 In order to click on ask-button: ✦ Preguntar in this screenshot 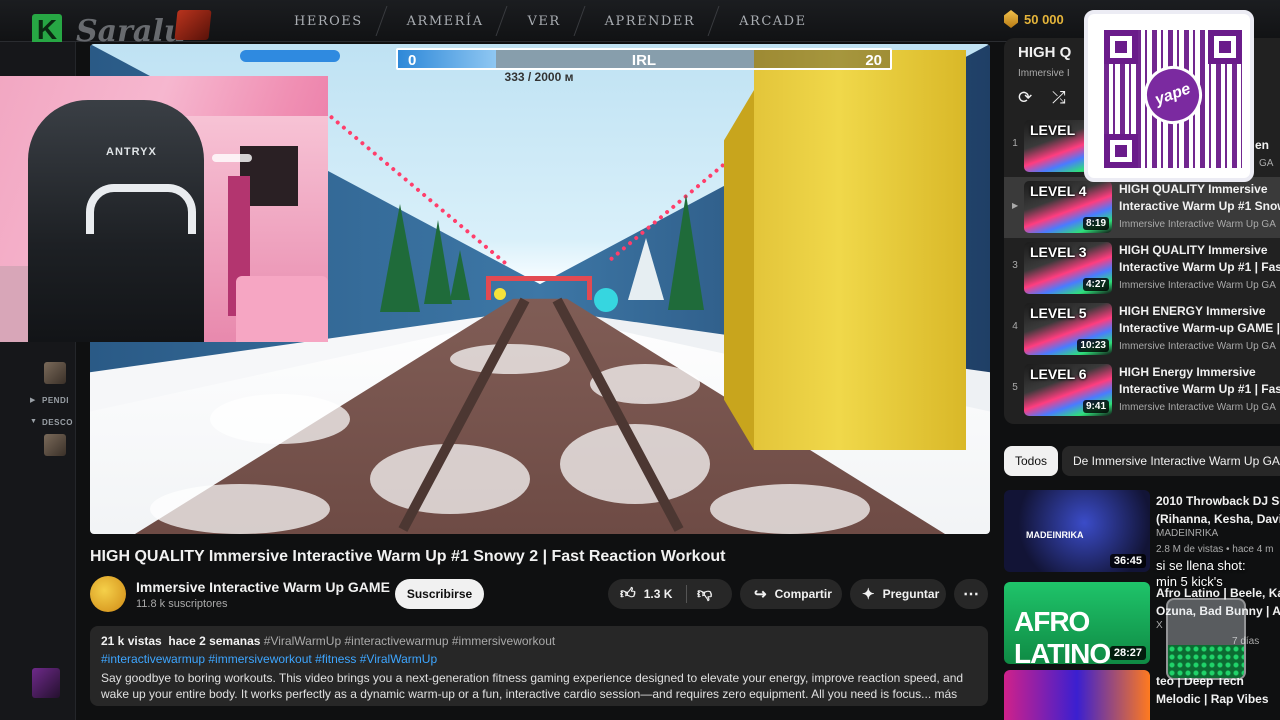, I will do `click(898, 594)`.